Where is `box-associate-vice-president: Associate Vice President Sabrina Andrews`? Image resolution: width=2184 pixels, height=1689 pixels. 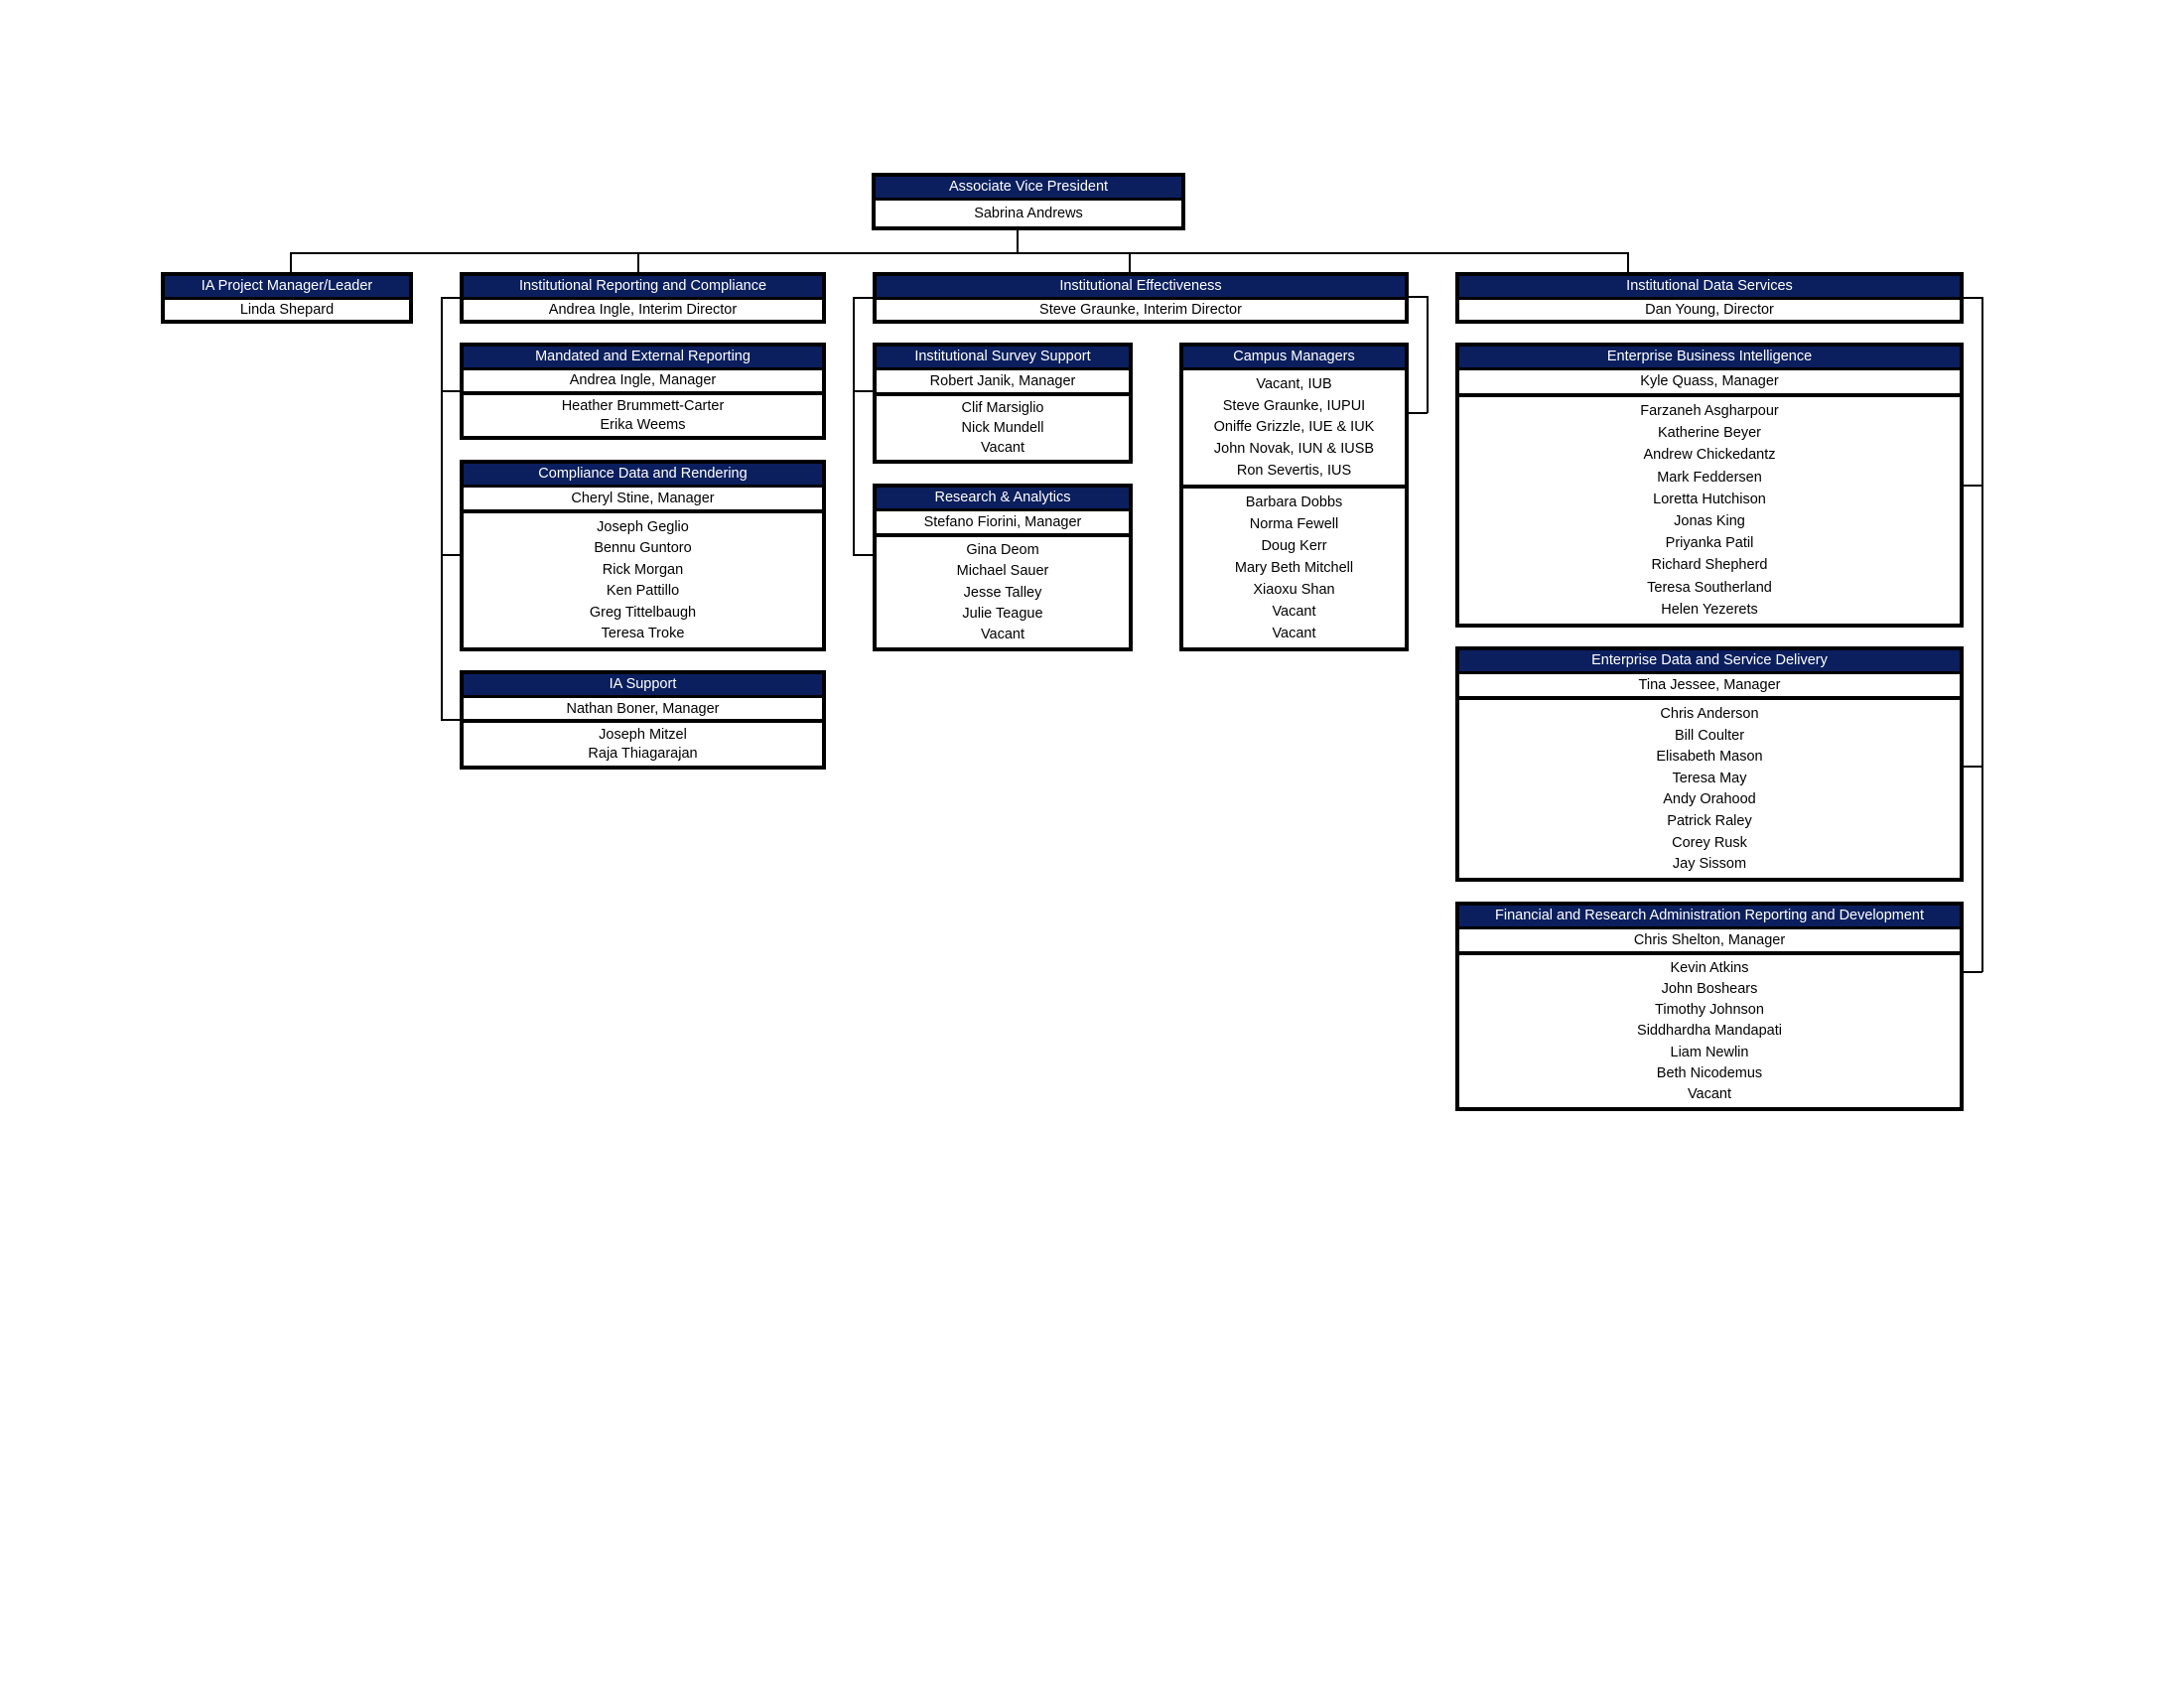
box-associate-vice-president: Associate Vice President Sabrina Andrews is located at coordinates (1028, 201).